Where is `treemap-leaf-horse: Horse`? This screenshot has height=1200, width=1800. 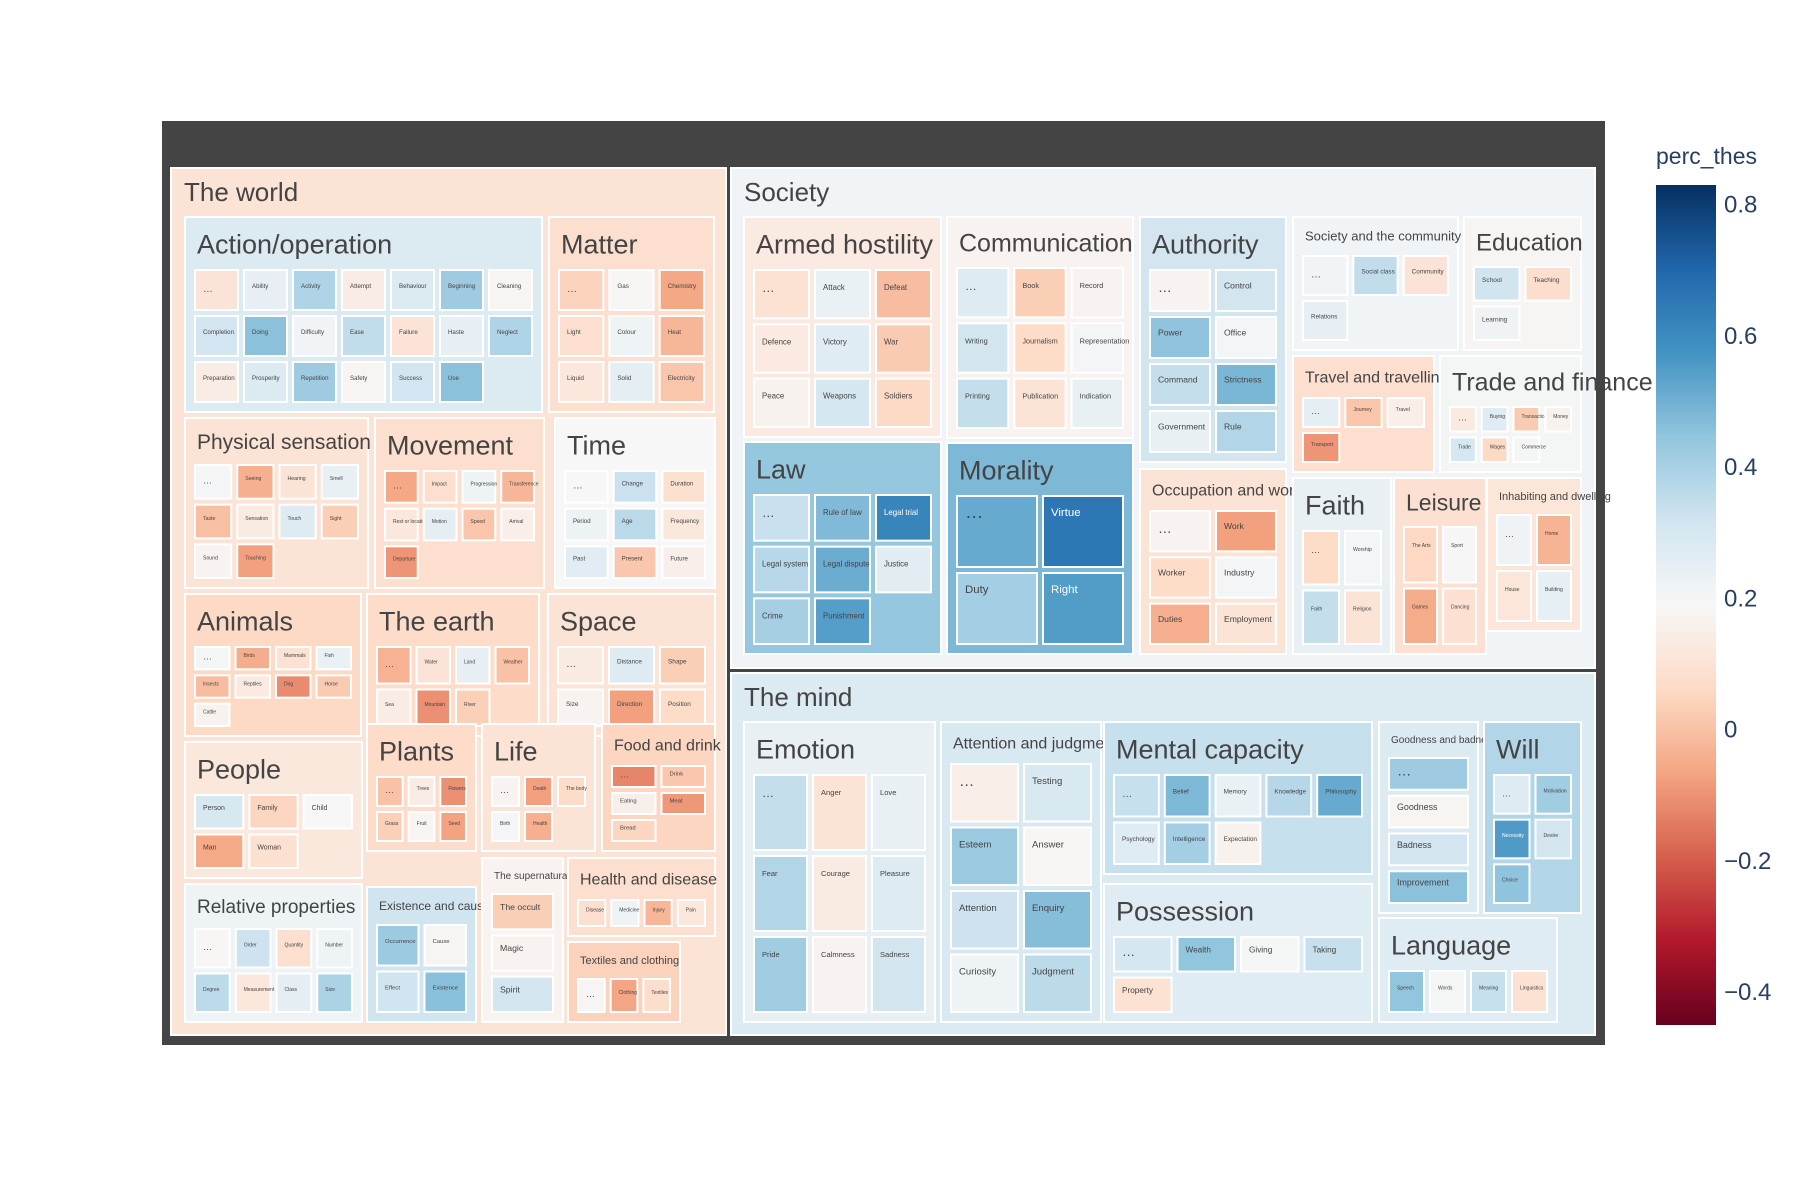 treemap-leaf-horse: Horse is located at coordinates (333, 686).